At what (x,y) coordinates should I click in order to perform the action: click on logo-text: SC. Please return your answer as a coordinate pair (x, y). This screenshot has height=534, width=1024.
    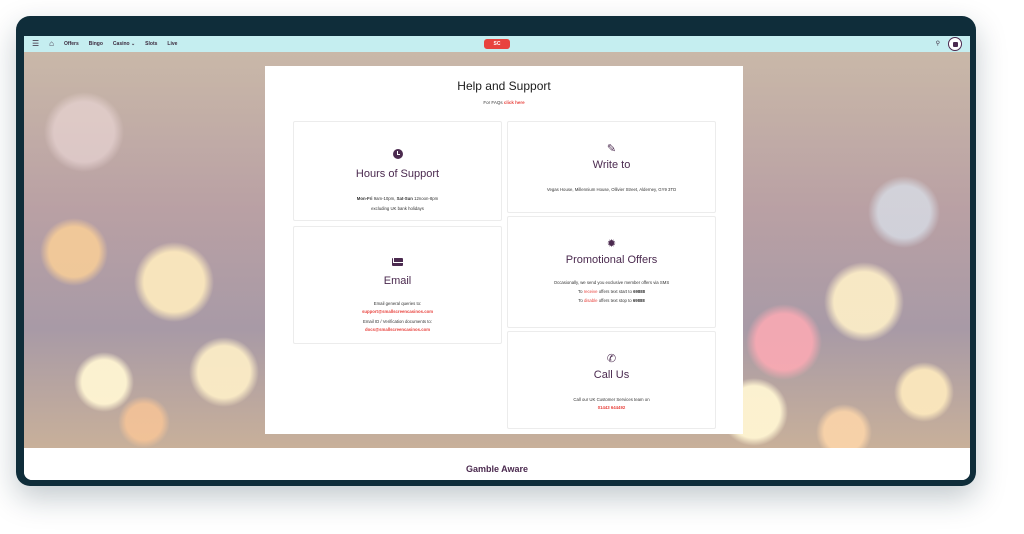
    Looking at the image, I should click on (497, 44).